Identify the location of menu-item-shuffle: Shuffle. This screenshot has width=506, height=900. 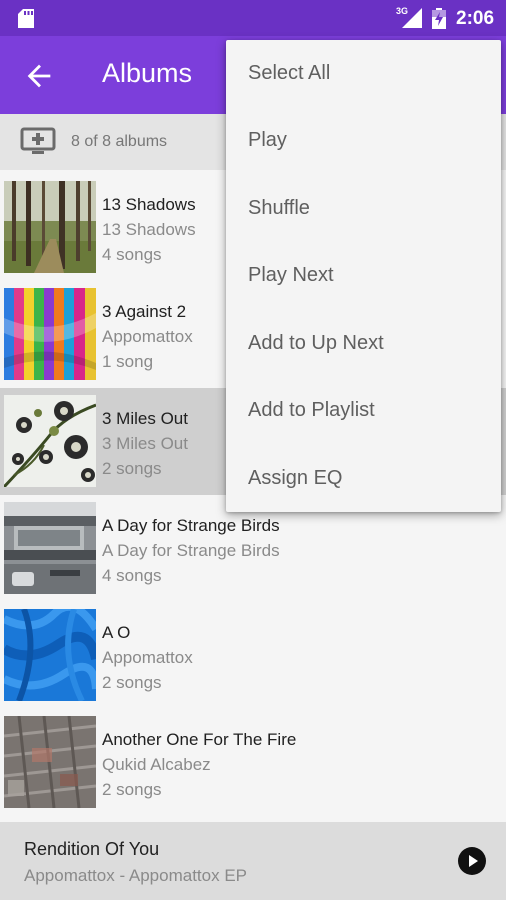
(363, 208).